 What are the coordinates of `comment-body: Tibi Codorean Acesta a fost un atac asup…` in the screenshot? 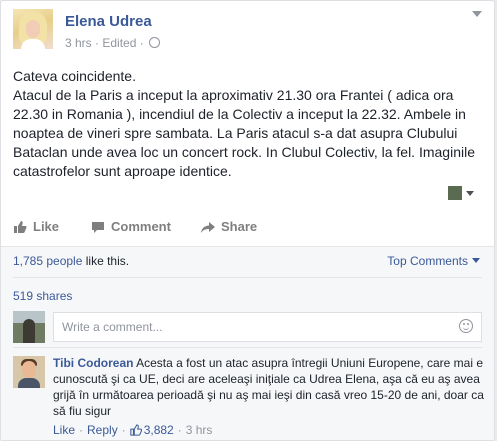 It's located at (269, 387).